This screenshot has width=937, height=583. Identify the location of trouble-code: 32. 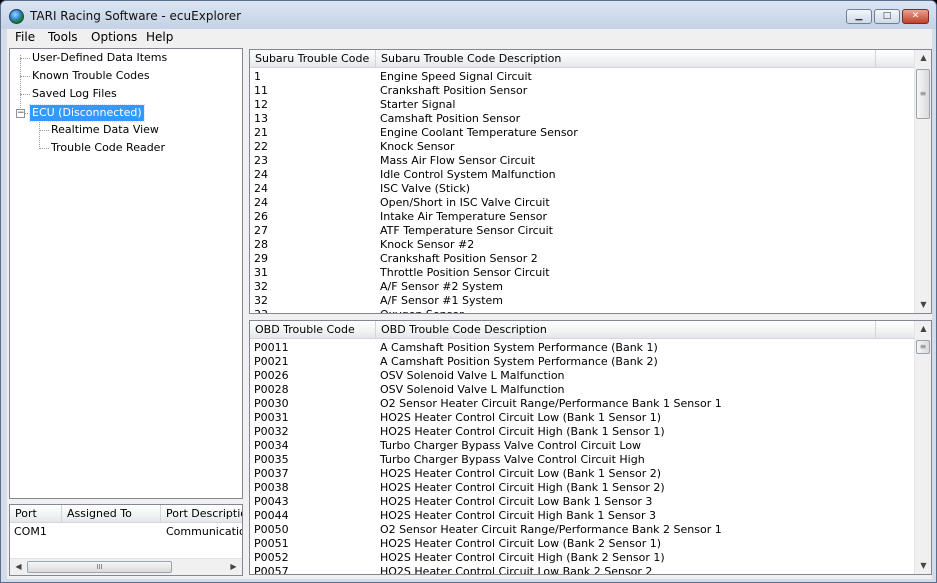
(261, 286).